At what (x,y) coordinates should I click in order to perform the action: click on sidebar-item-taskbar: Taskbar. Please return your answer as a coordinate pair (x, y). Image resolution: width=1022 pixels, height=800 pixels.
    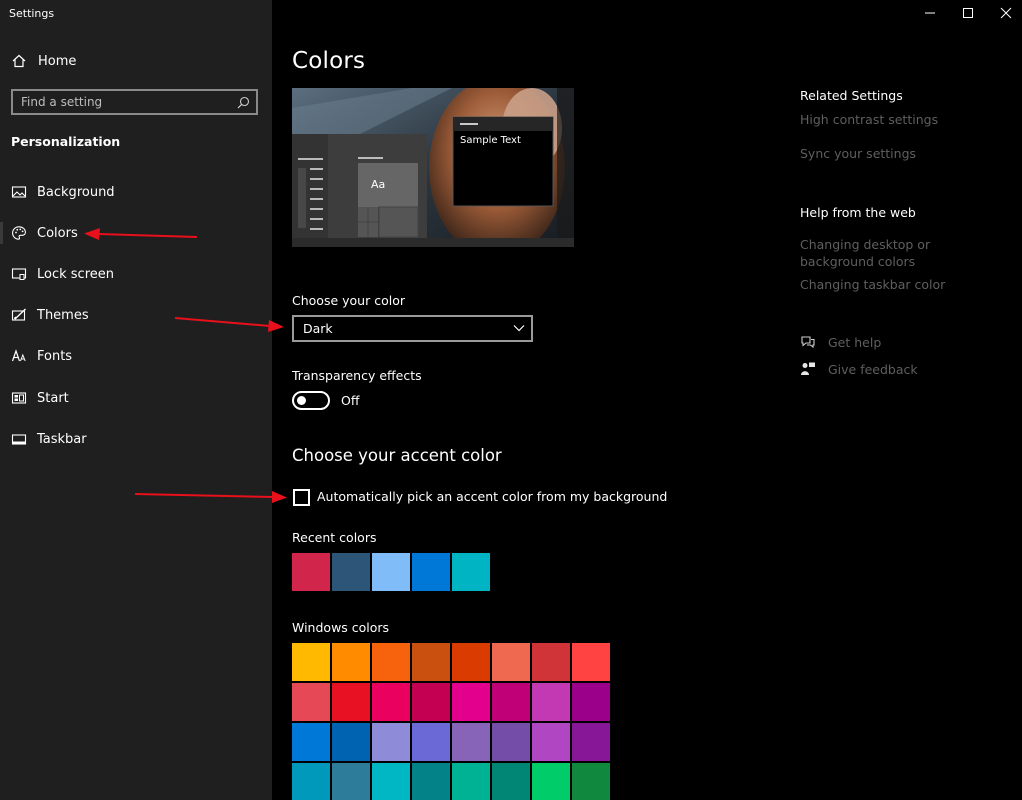
    Looking at the image, I should click on (136, 439).